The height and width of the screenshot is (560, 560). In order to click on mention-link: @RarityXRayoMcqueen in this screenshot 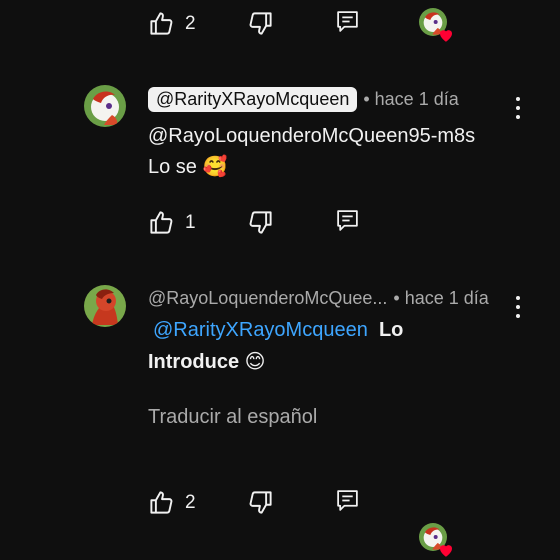, I will do `click(258, 330)`.